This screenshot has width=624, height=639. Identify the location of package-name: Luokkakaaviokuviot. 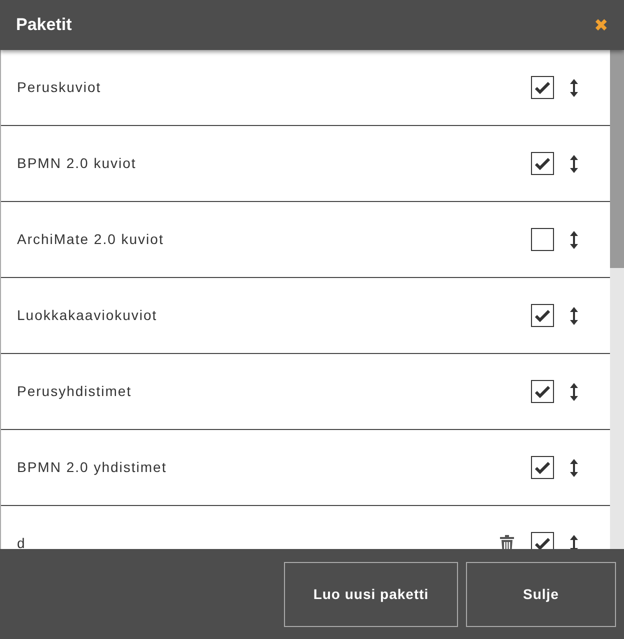
(87, 315).